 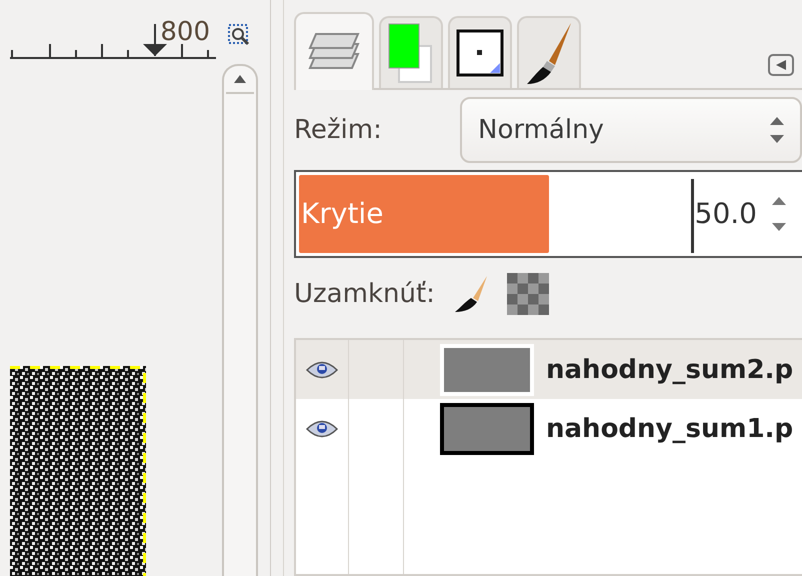 I want to click on ruler-label: 800, so click(x=185, y=32).